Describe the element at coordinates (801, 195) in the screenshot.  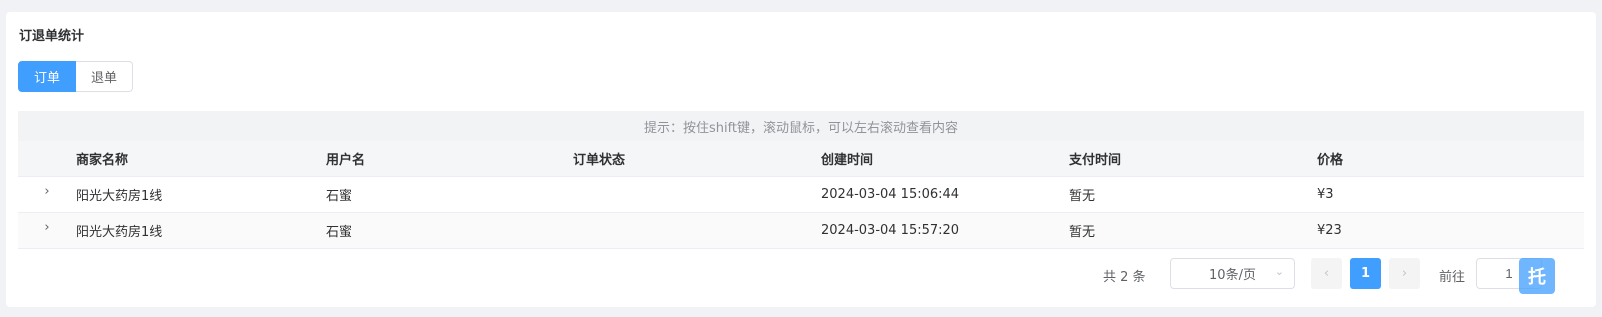
I see `table-row: › 阳光大药房1线 石蜜 2024-03-04 15:06:44 暂无 ¥3` at that location.